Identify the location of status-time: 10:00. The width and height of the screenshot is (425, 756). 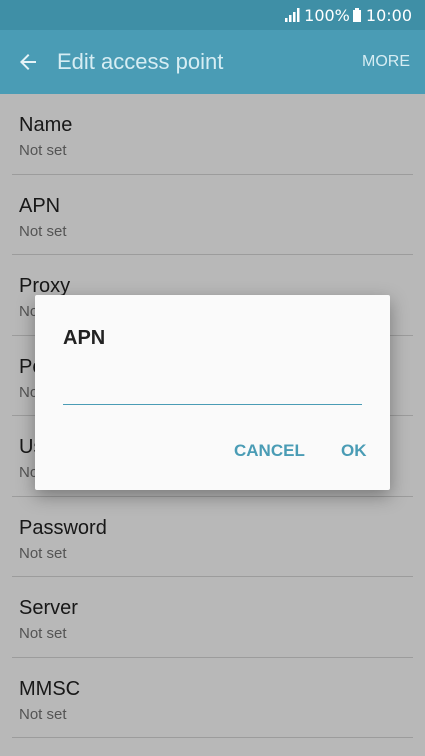
(388, 15).